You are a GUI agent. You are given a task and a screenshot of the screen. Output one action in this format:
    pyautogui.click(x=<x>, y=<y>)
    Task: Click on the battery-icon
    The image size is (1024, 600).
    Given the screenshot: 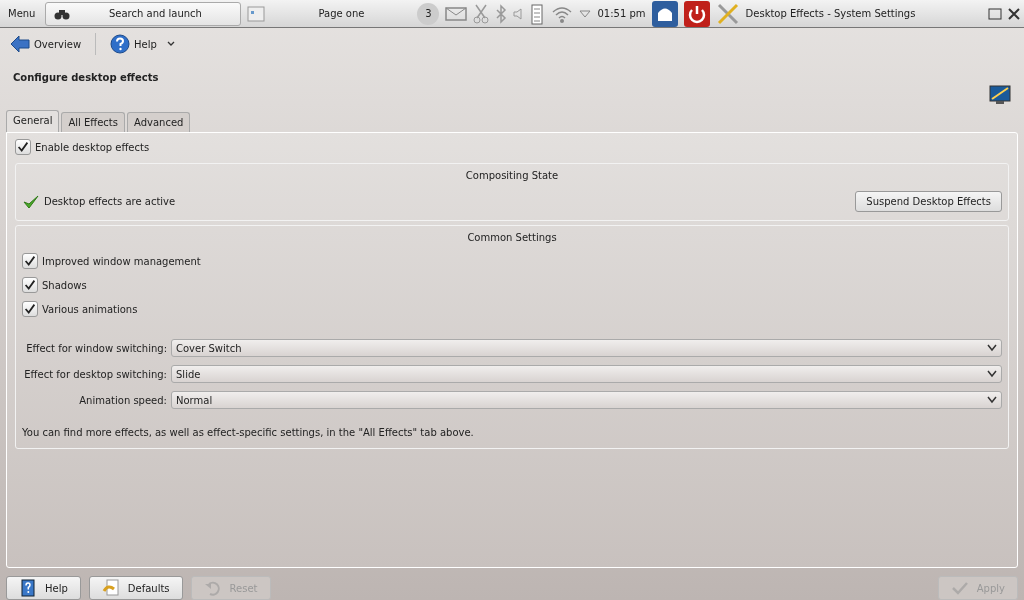 What is the action you would take?
    pyautogui.click(x=537, y=13)
    